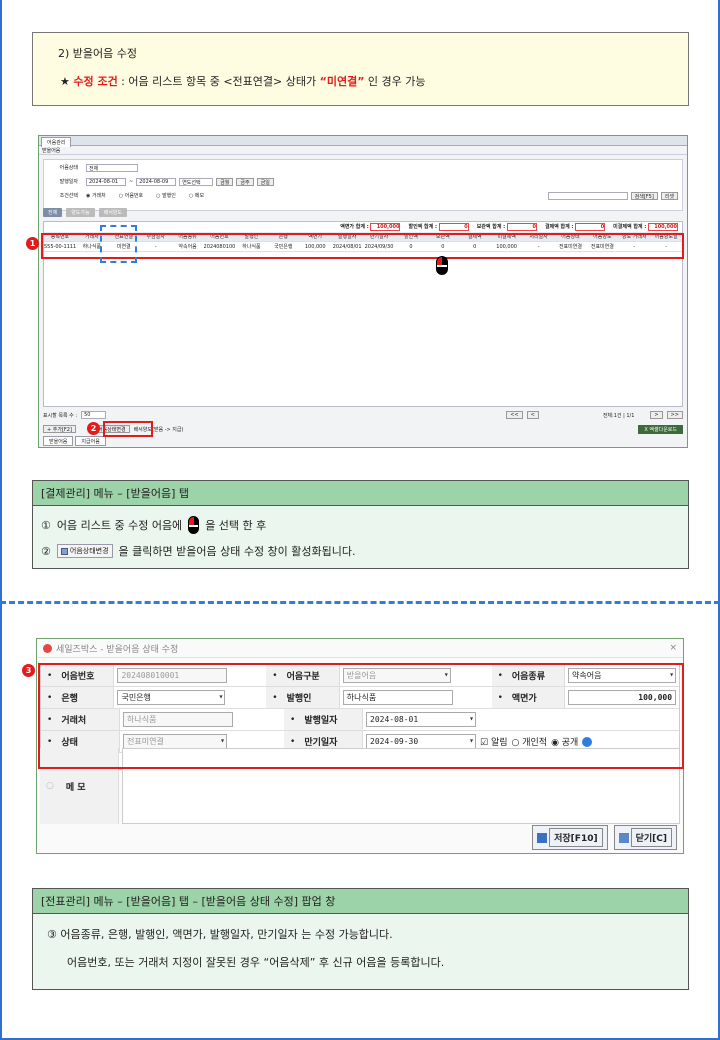  I want to click on box1-title: [결제관리] 메뉴 – [받을어음] 탭, so click(360, 493).